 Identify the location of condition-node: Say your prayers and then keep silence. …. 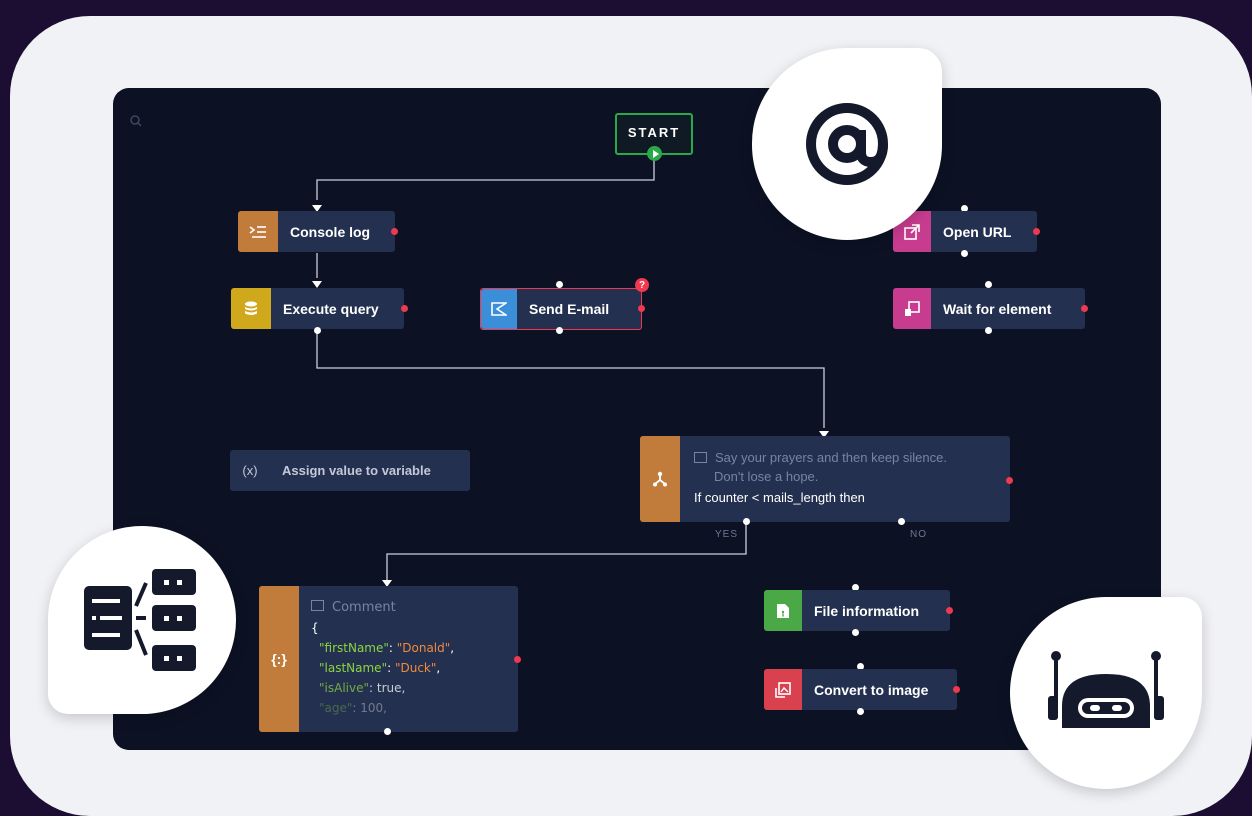
(825, 479).